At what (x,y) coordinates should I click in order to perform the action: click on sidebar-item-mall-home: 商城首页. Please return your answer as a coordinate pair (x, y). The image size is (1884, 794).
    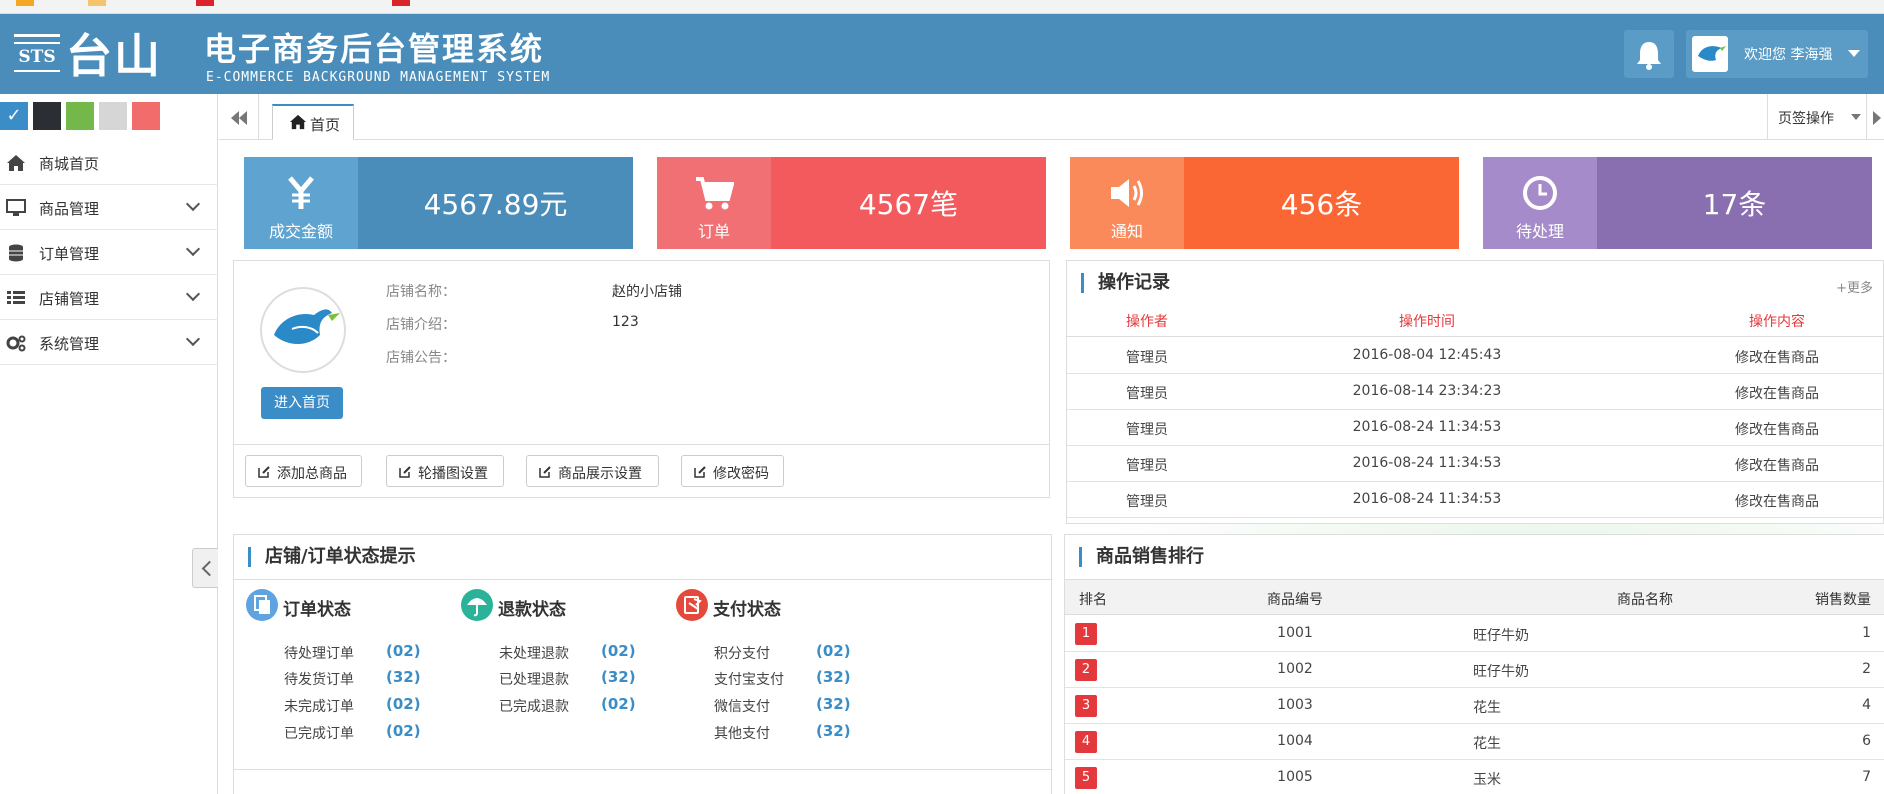
    Looking at the image, I should click on (109, 162).